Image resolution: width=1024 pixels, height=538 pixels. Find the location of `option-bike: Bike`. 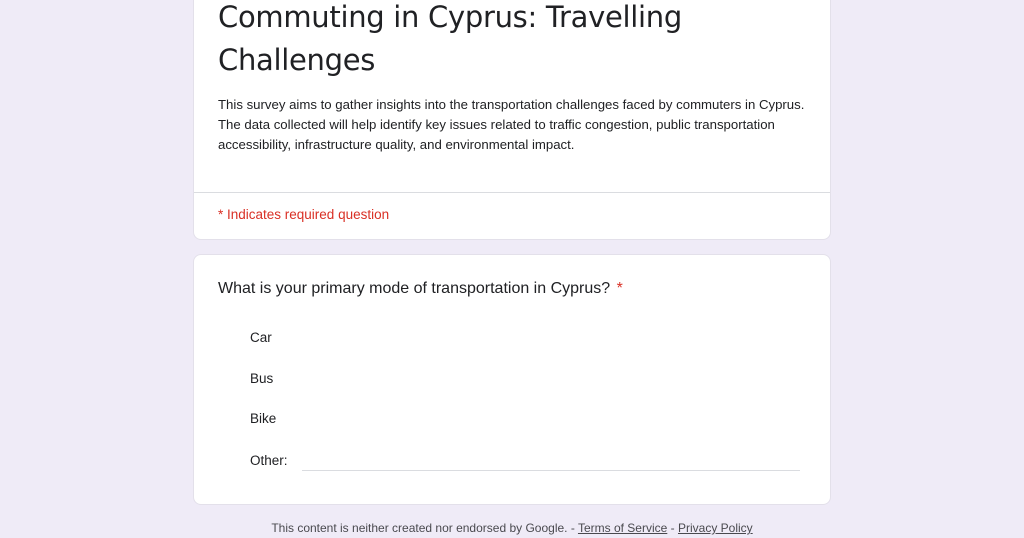

option-bike: Bike is located at coordinates (263, 418).